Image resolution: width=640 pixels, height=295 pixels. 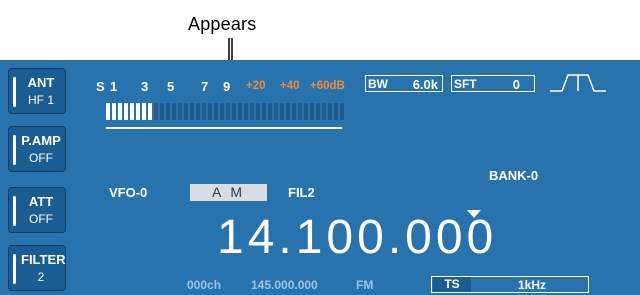 I want to click on s-meter-over-40: +40, so click(x=290, y=86).